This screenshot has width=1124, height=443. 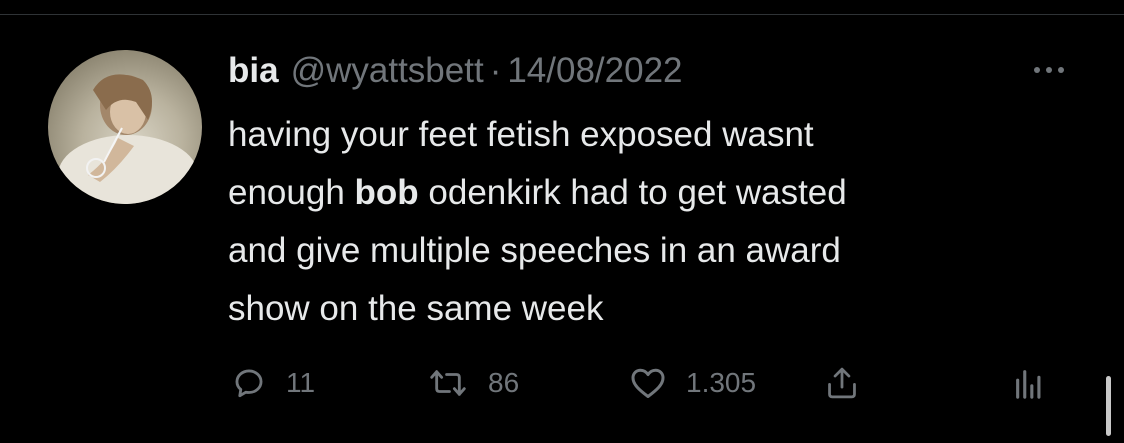 I want to click on retweet-icon, so click(x=448, y=383).